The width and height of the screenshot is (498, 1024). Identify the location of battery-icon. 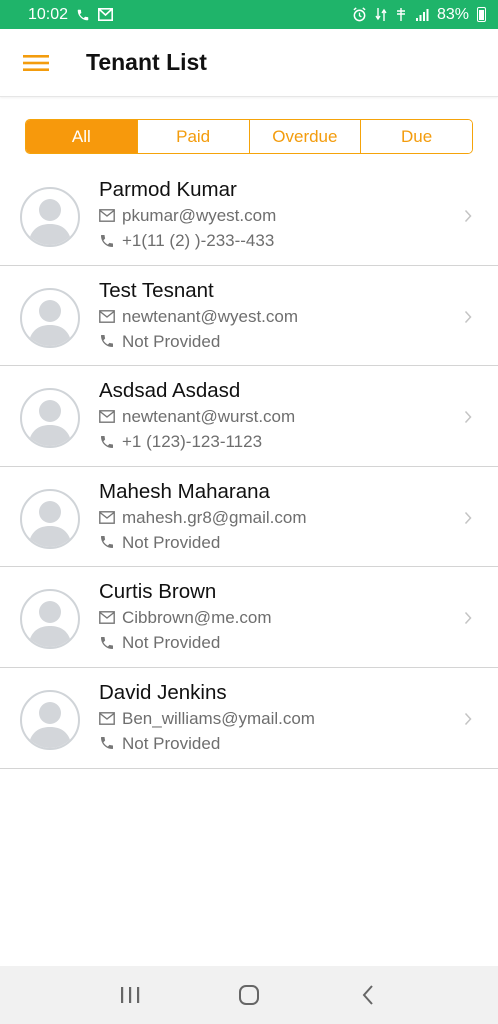
(481, 14).